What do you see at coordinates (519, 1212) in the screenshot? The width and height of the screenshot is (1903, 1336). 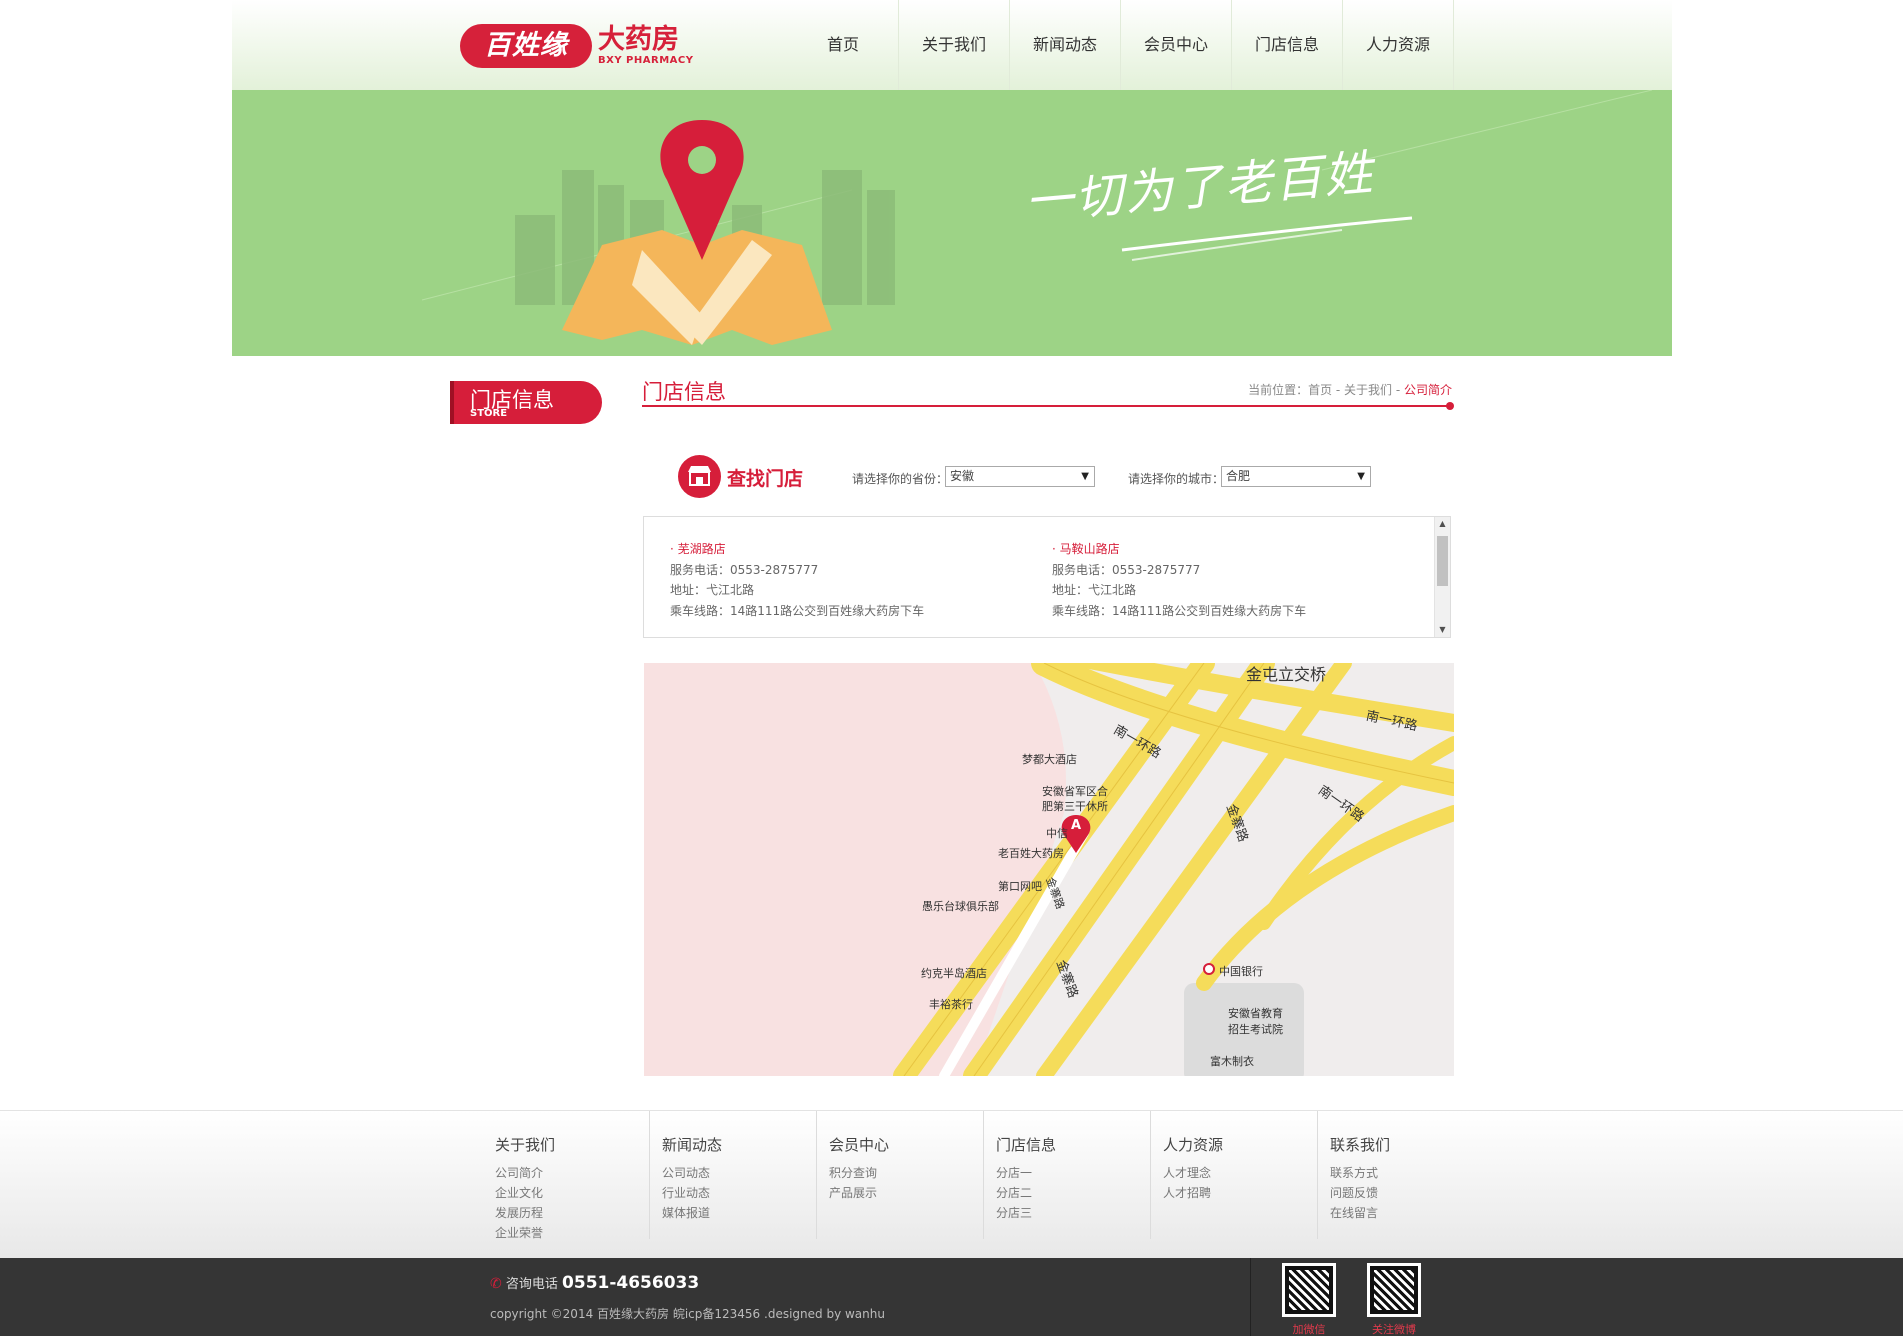 I see `footer-link: 发展历程` at bounding box center [519, 1212].